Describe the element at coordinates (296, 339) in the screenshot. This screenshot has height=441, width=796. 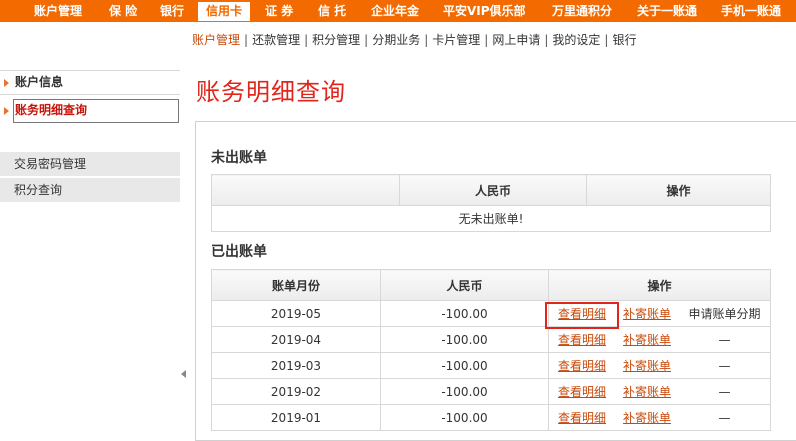
I see `month-cell: 2019-04` at that location.